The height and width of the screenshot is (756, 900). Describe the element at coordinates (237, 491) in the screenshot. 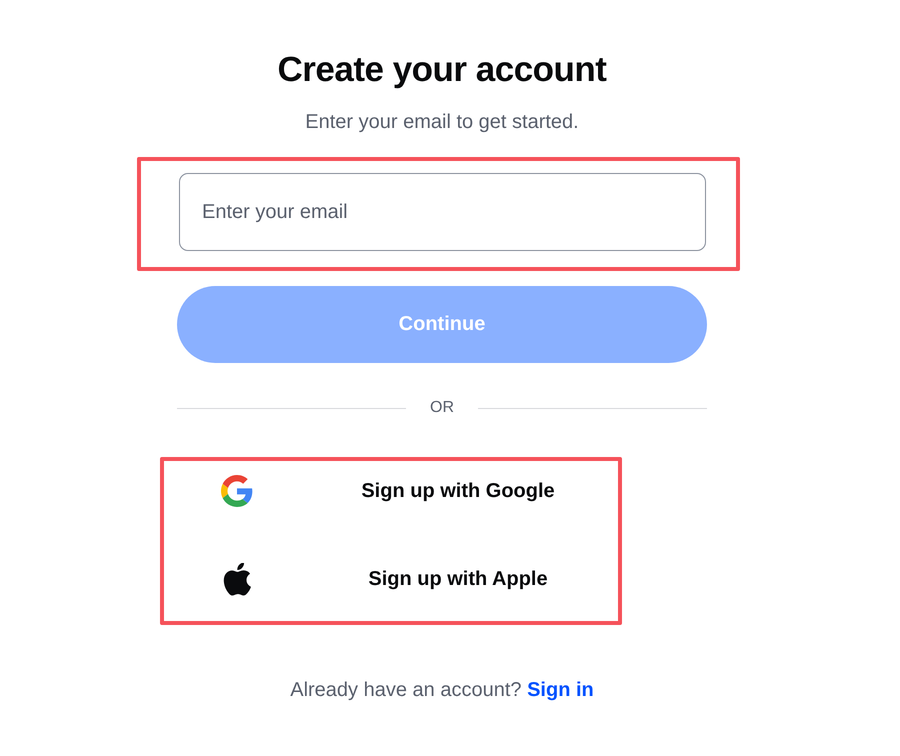

I see `google-g-logo-icon` at that location.